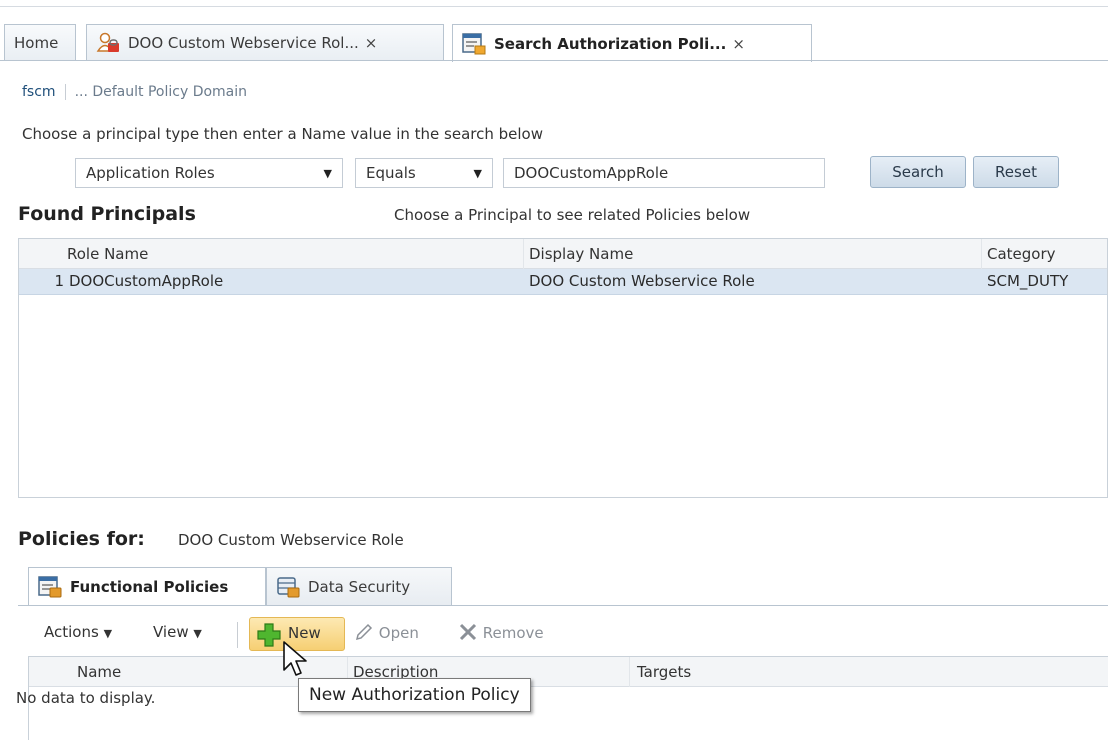 This screenshot has width=1108, height=740. I want to click on tab-data-security: Data Security, so click(359, 586).